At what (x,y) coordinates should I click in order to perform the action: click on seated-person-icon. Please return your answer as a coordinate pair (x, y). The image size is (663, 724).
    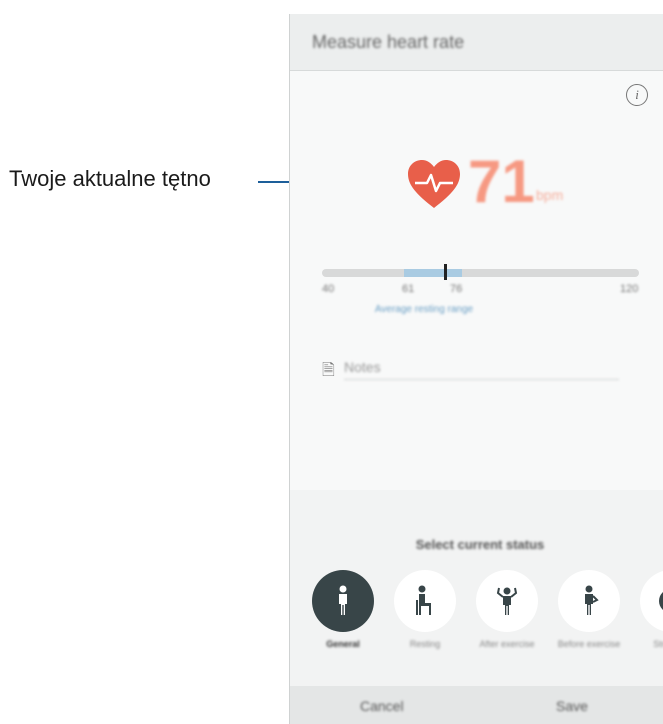
    Looking at the image, I should click on (423, 600).